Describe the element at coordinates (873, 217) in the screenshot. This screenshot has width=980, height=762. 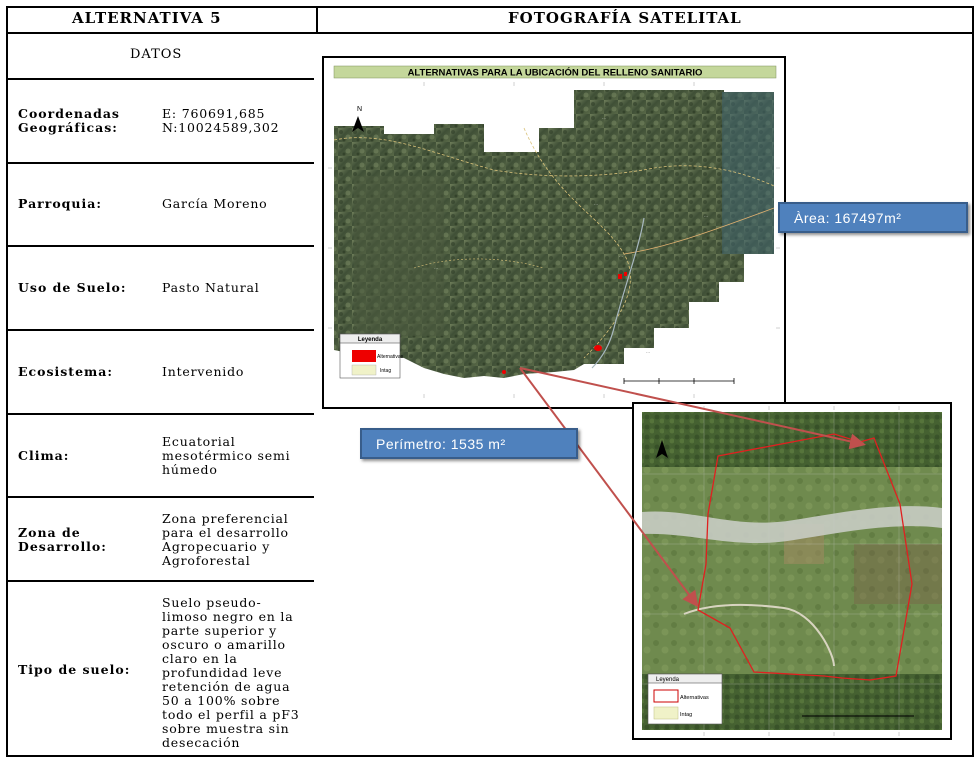
I see `area-callout: Àrea: 167497m²` at that location.